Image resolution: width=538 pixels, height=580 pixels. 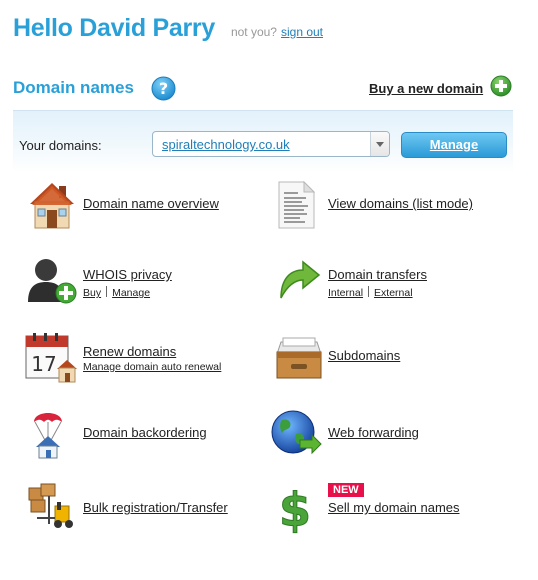 I want to click on domain-backordering-link: Domain backordering, so click(x=145, y=432).